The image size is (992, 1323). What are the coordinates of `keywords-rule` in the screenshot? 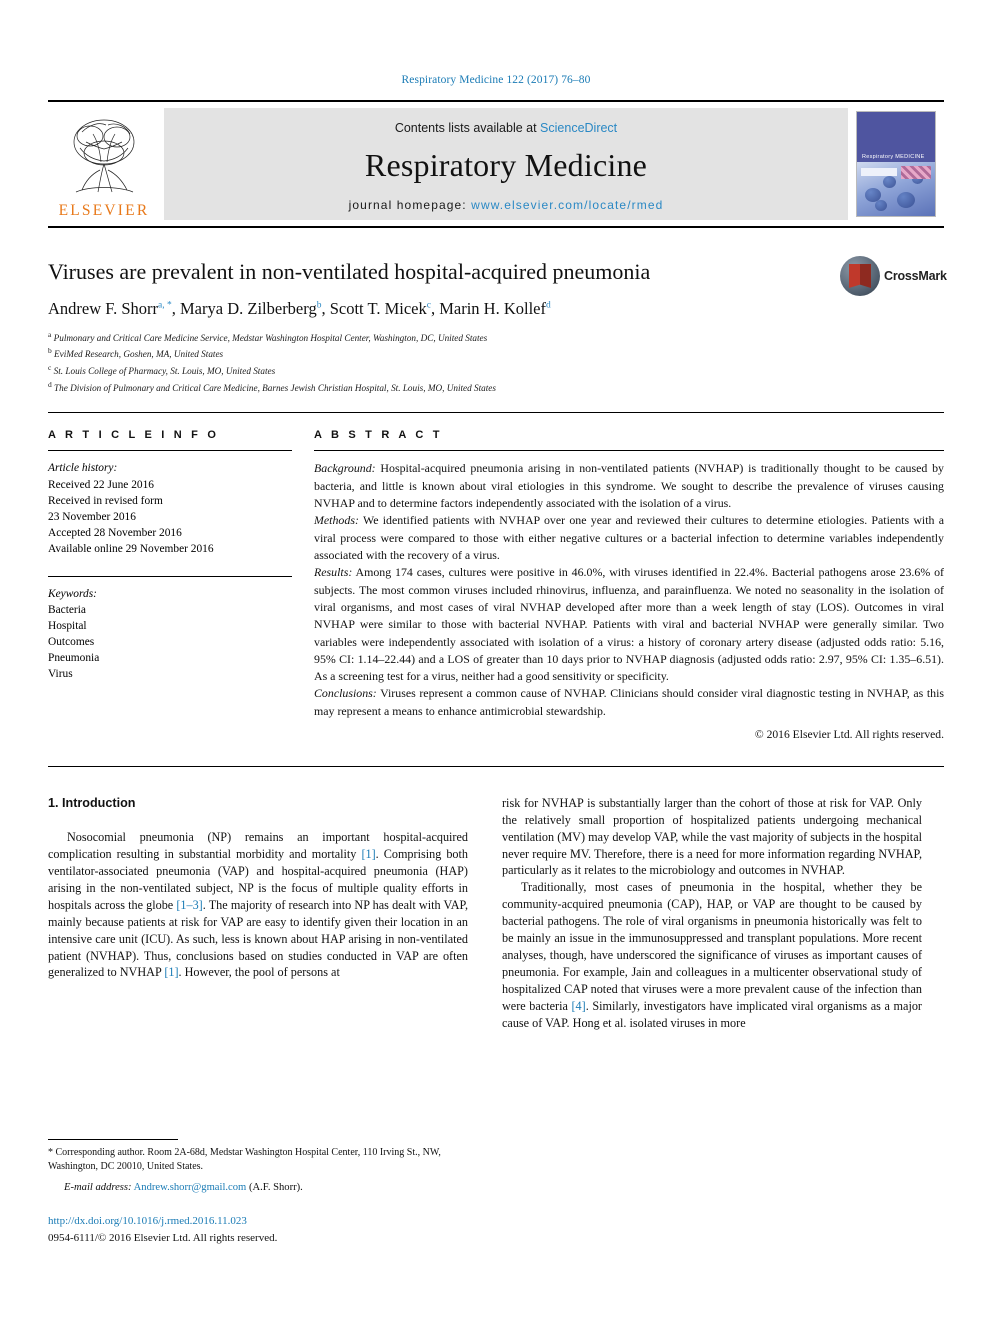 It's located at (170, 576).